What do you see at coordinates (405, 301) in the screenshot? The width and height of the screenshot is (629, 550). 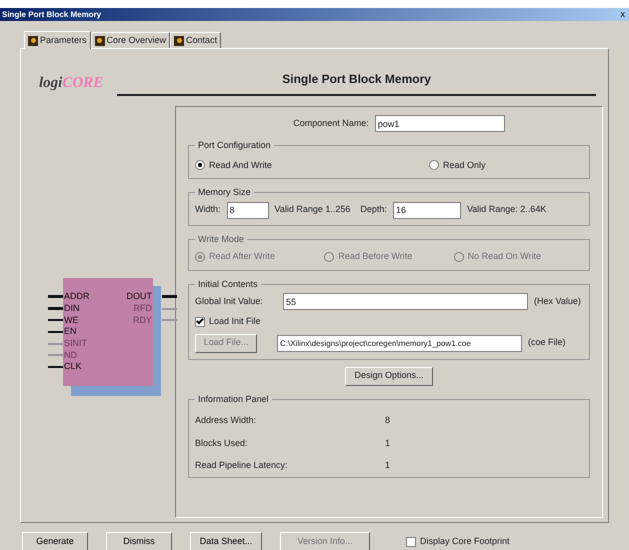 I see `global-init-field: 55` at bounding box center [405, 301].